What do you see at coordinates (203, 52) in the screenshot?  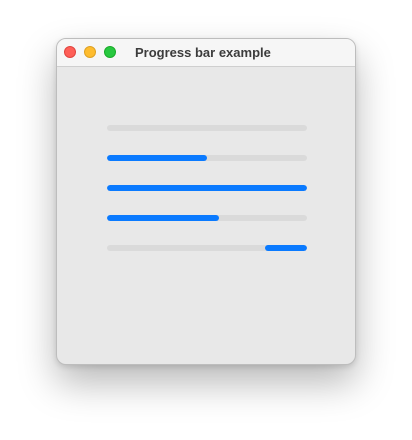 I see `window-title: Progress bar example` at bounding box center [203, 52].